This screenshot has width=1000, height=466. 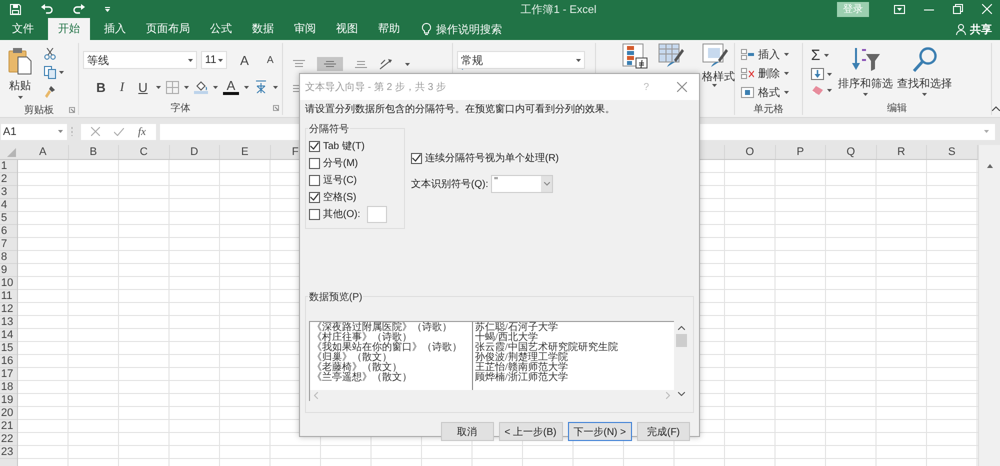 I want to click on group-label: 字体, so click(x=180, y=108).